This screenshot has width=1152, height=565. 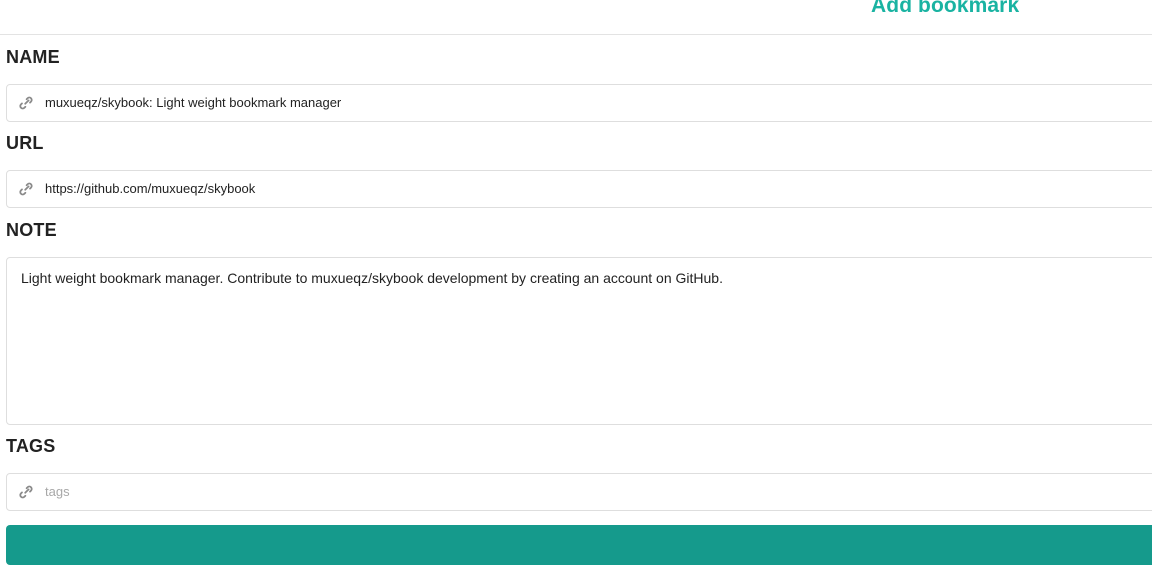 What do you see at coordinates (25, 143) in the screenshot?
I see `url-label: URL` at bounding box center [25, 143].